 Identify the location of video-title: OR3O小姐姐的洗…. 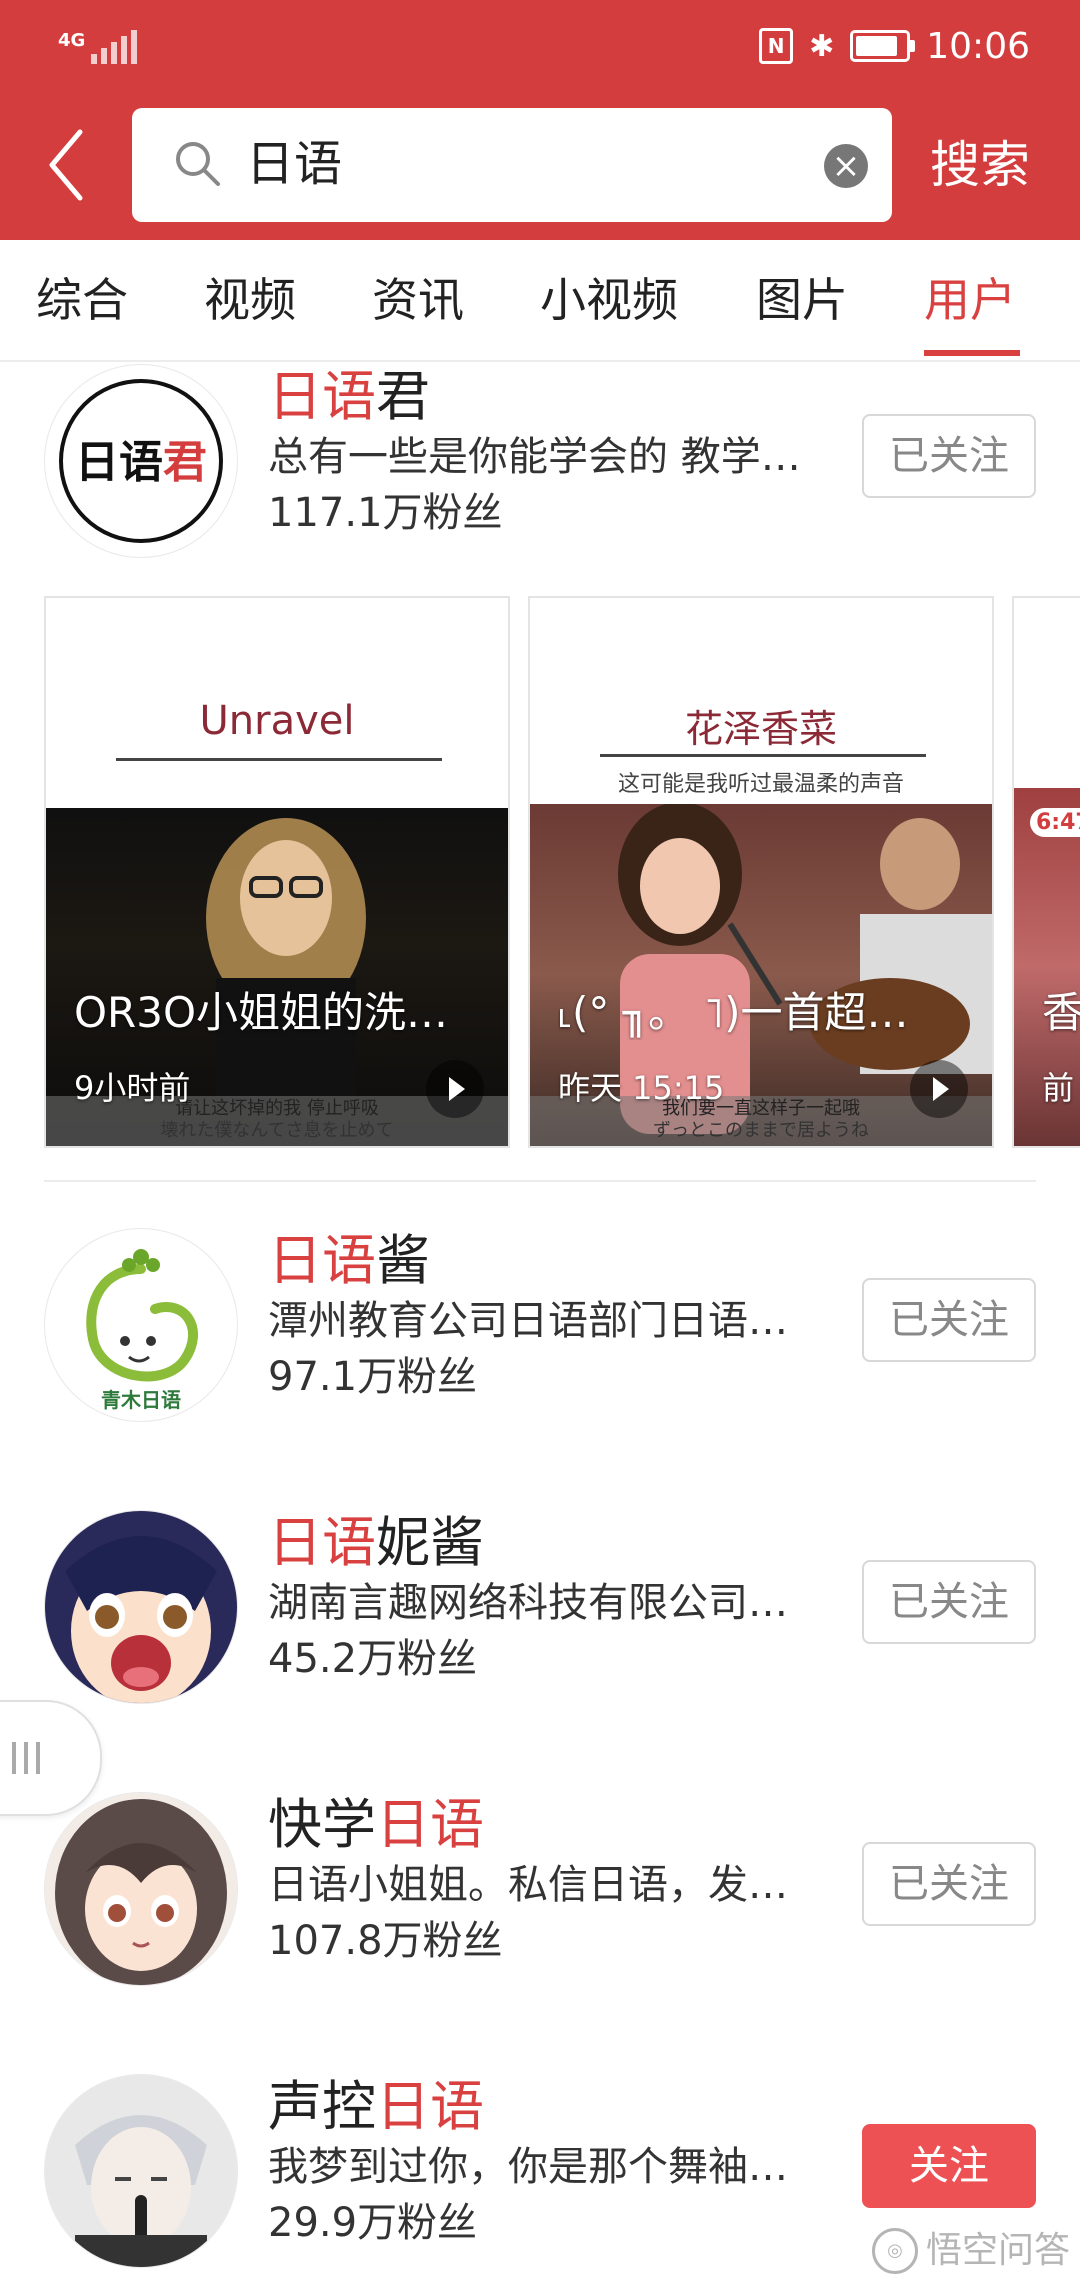
(261, 1012).